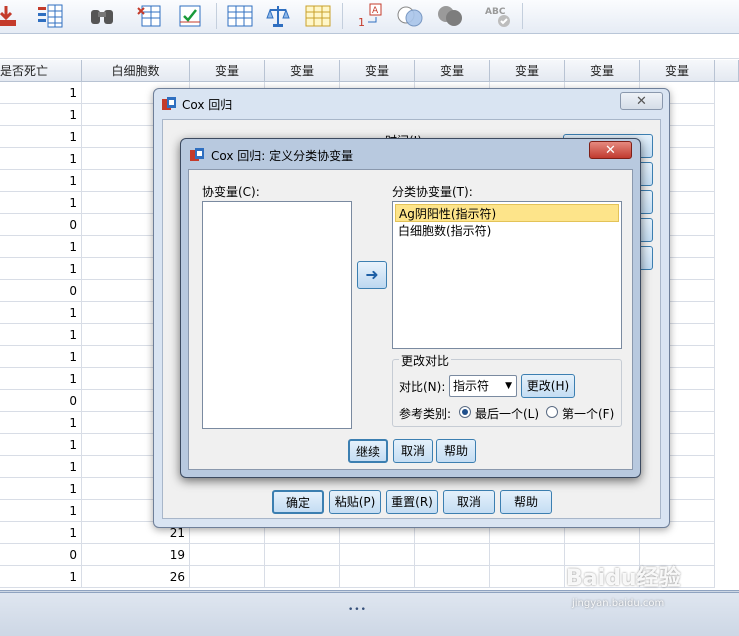 Image resolution: width=739 pixels, height=636 pixels. I want to click on list-item: 白细胞数(指示符), so click(507, 231).